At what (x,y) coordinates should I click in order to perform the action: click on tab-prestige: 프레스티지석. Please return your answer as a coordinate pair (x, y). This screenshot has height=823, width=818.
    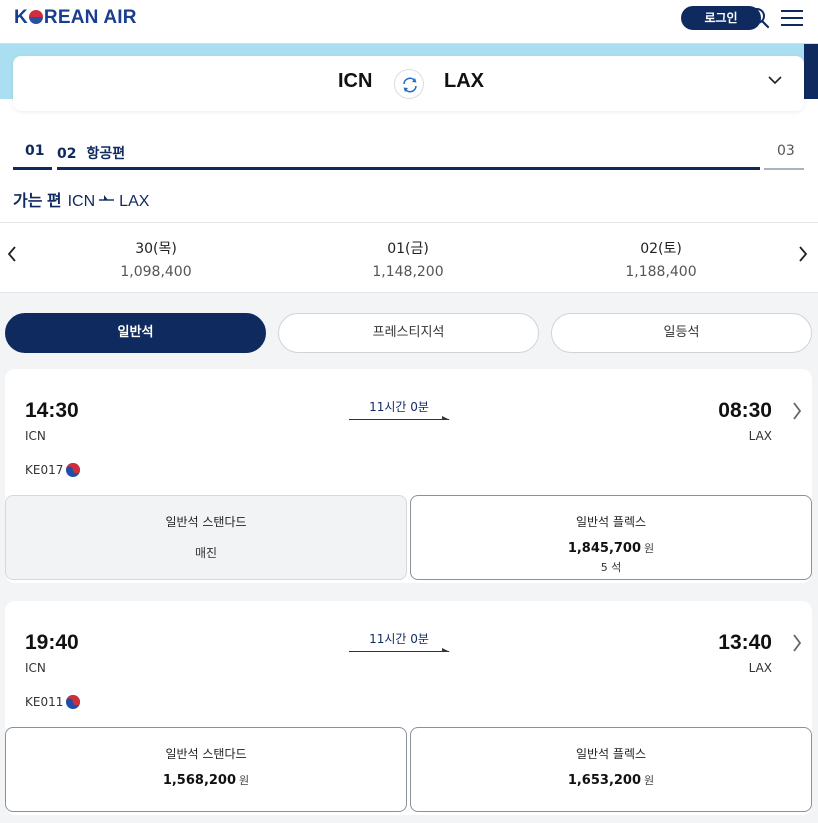
    Looking at the image, I should click on (408, 333).